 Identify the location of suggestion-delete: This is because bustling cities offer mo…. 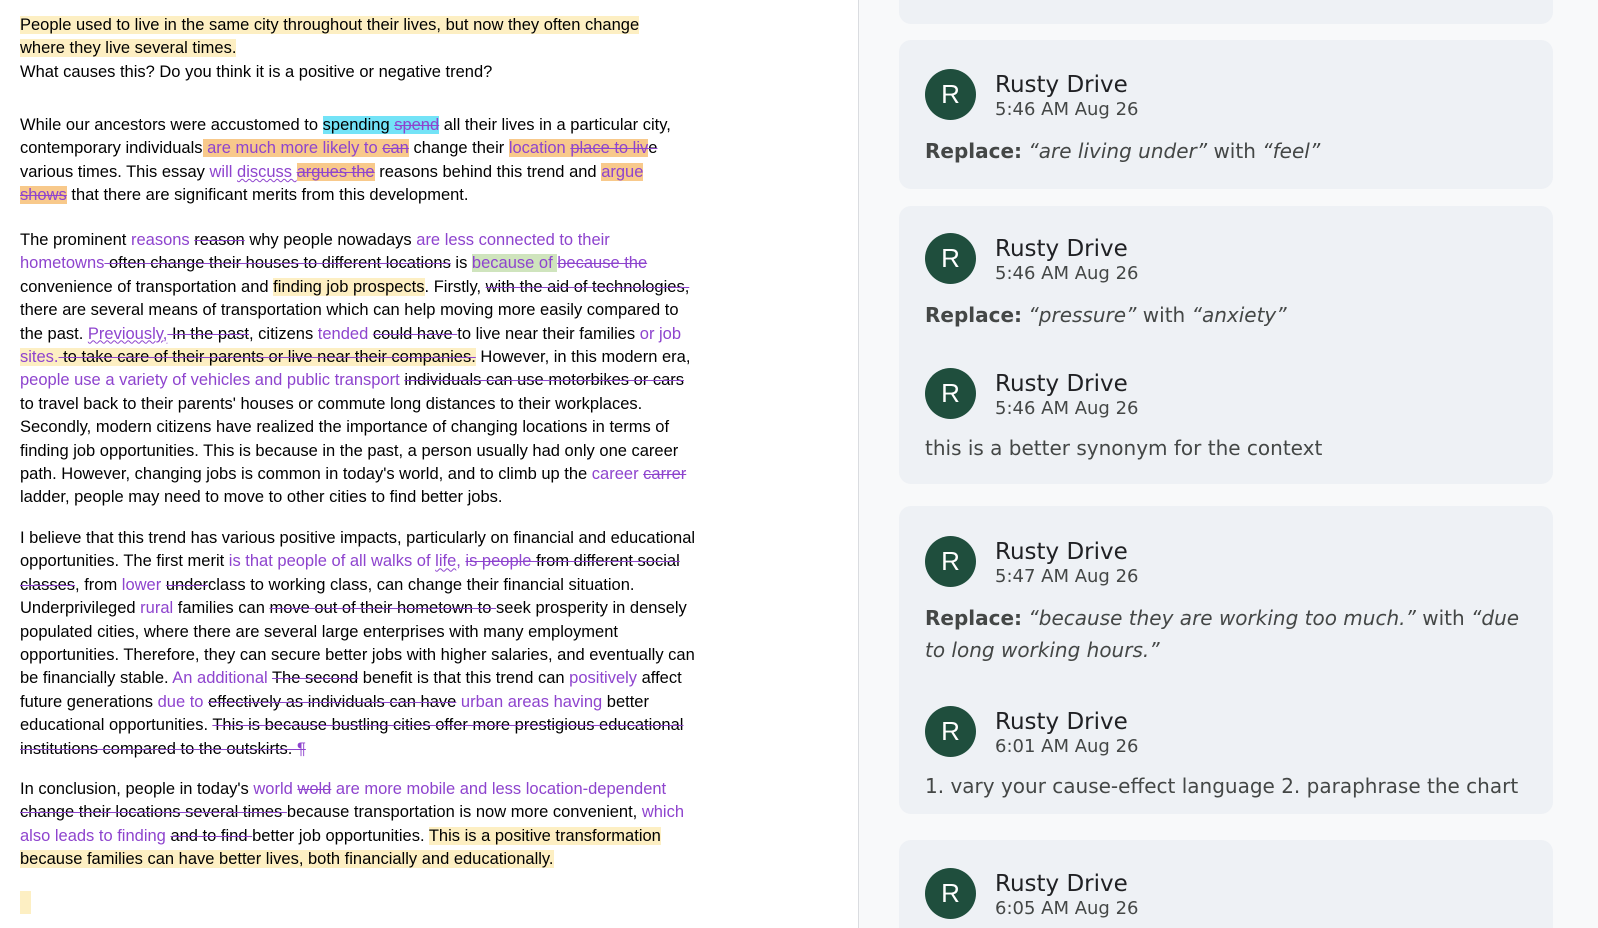
(447, 725).